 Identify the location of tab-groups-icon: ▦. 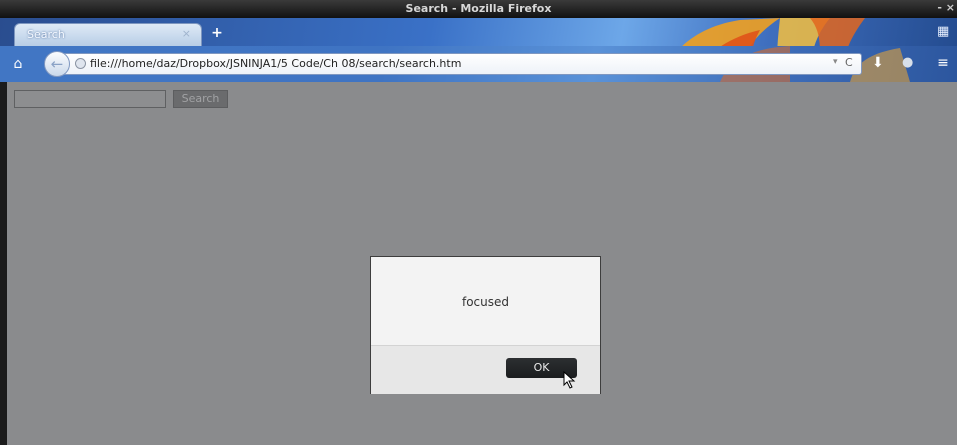
(946, 32).